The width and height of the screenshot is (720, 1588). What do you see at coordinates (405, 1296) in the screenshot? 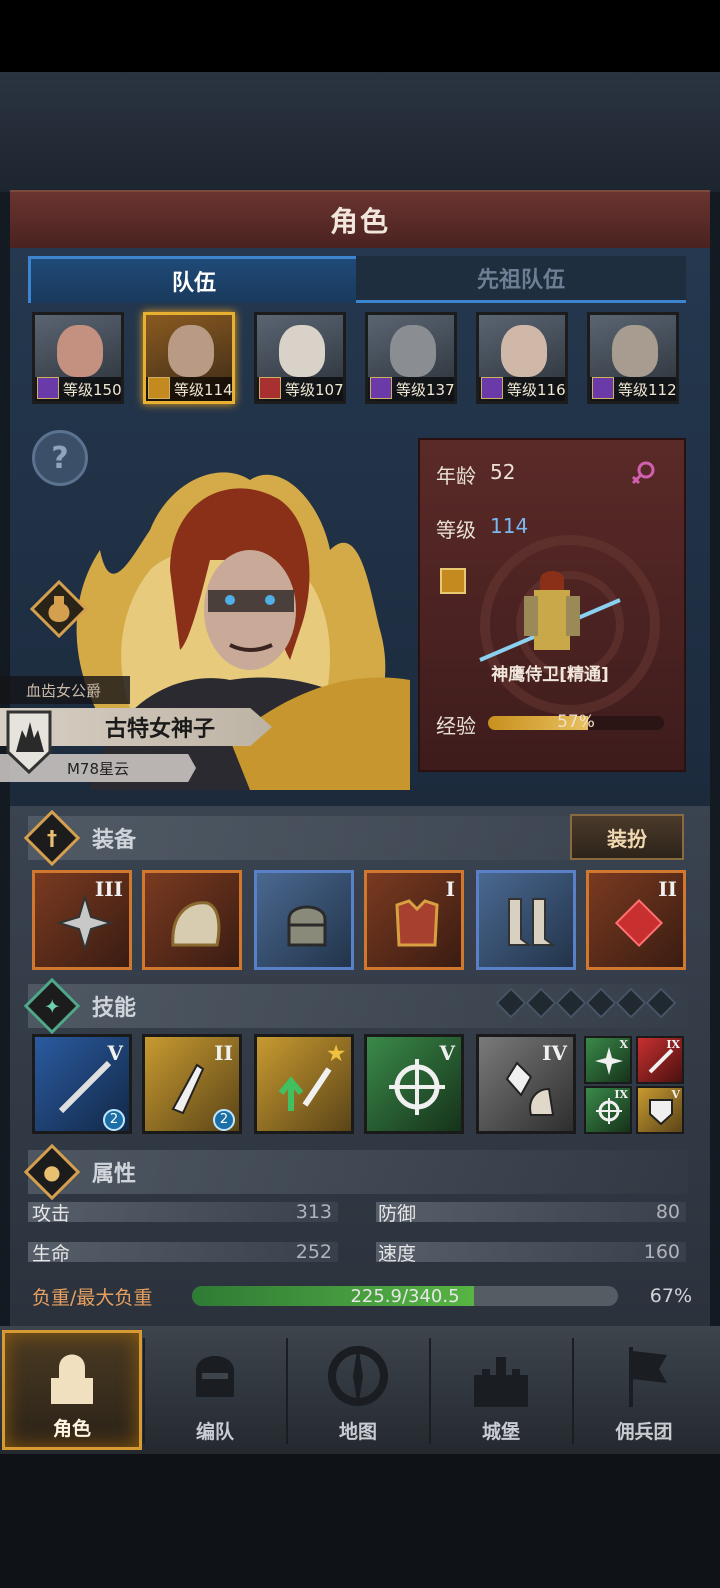
I see `load-value: 225.9/340.5` at bounding box center [405, 1296].